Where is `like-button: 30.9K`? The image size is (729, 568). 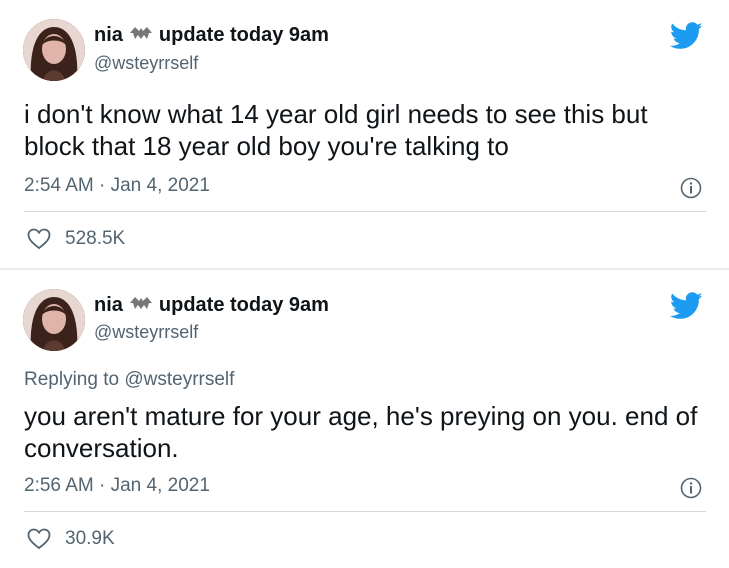
like-button: 30.9K is located at coordinates (71, 539).